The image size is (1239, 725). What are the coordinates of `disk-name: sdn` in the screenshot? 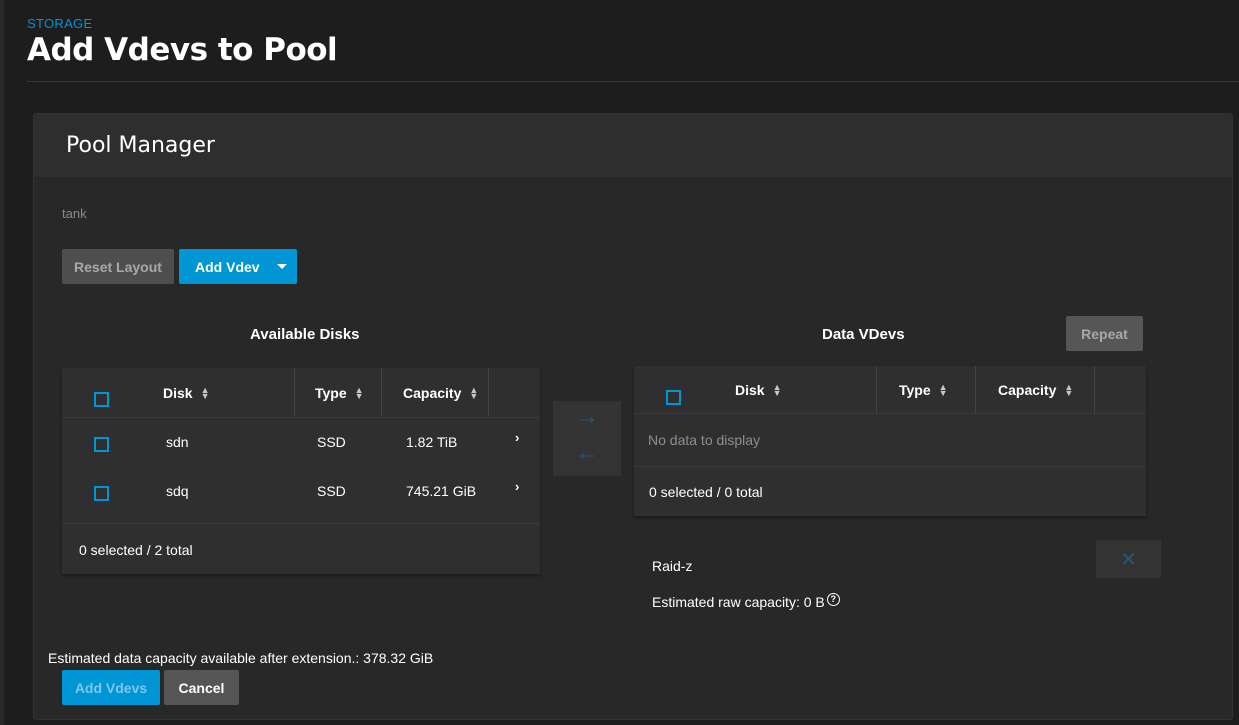 It's located at (177, 442).